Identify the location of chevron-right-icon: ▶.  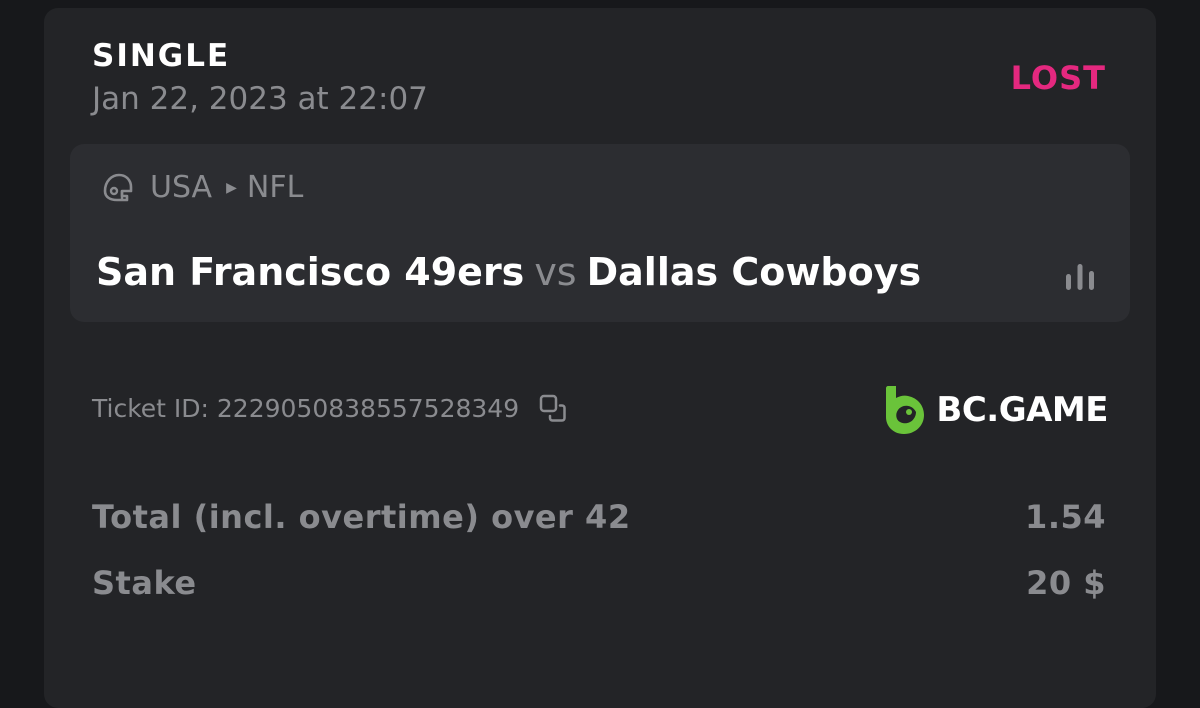
(231, 187).